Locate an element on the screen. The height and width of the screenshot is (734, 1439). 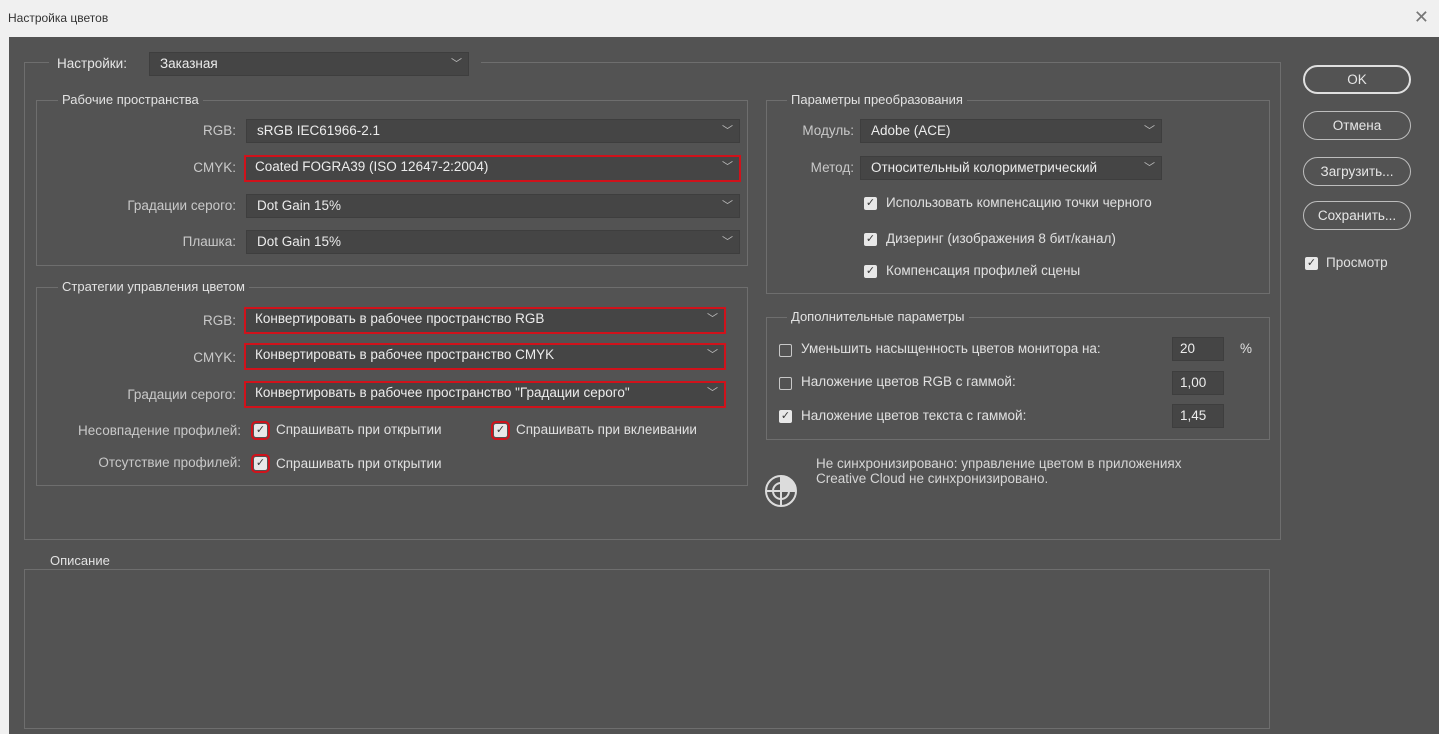
blend-rgb-checkbox is located at coordinates (785, 383).